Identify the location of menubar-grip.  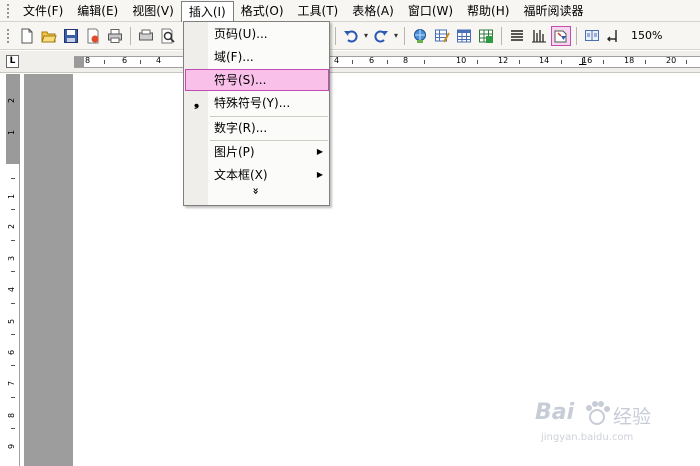
(8, 10).